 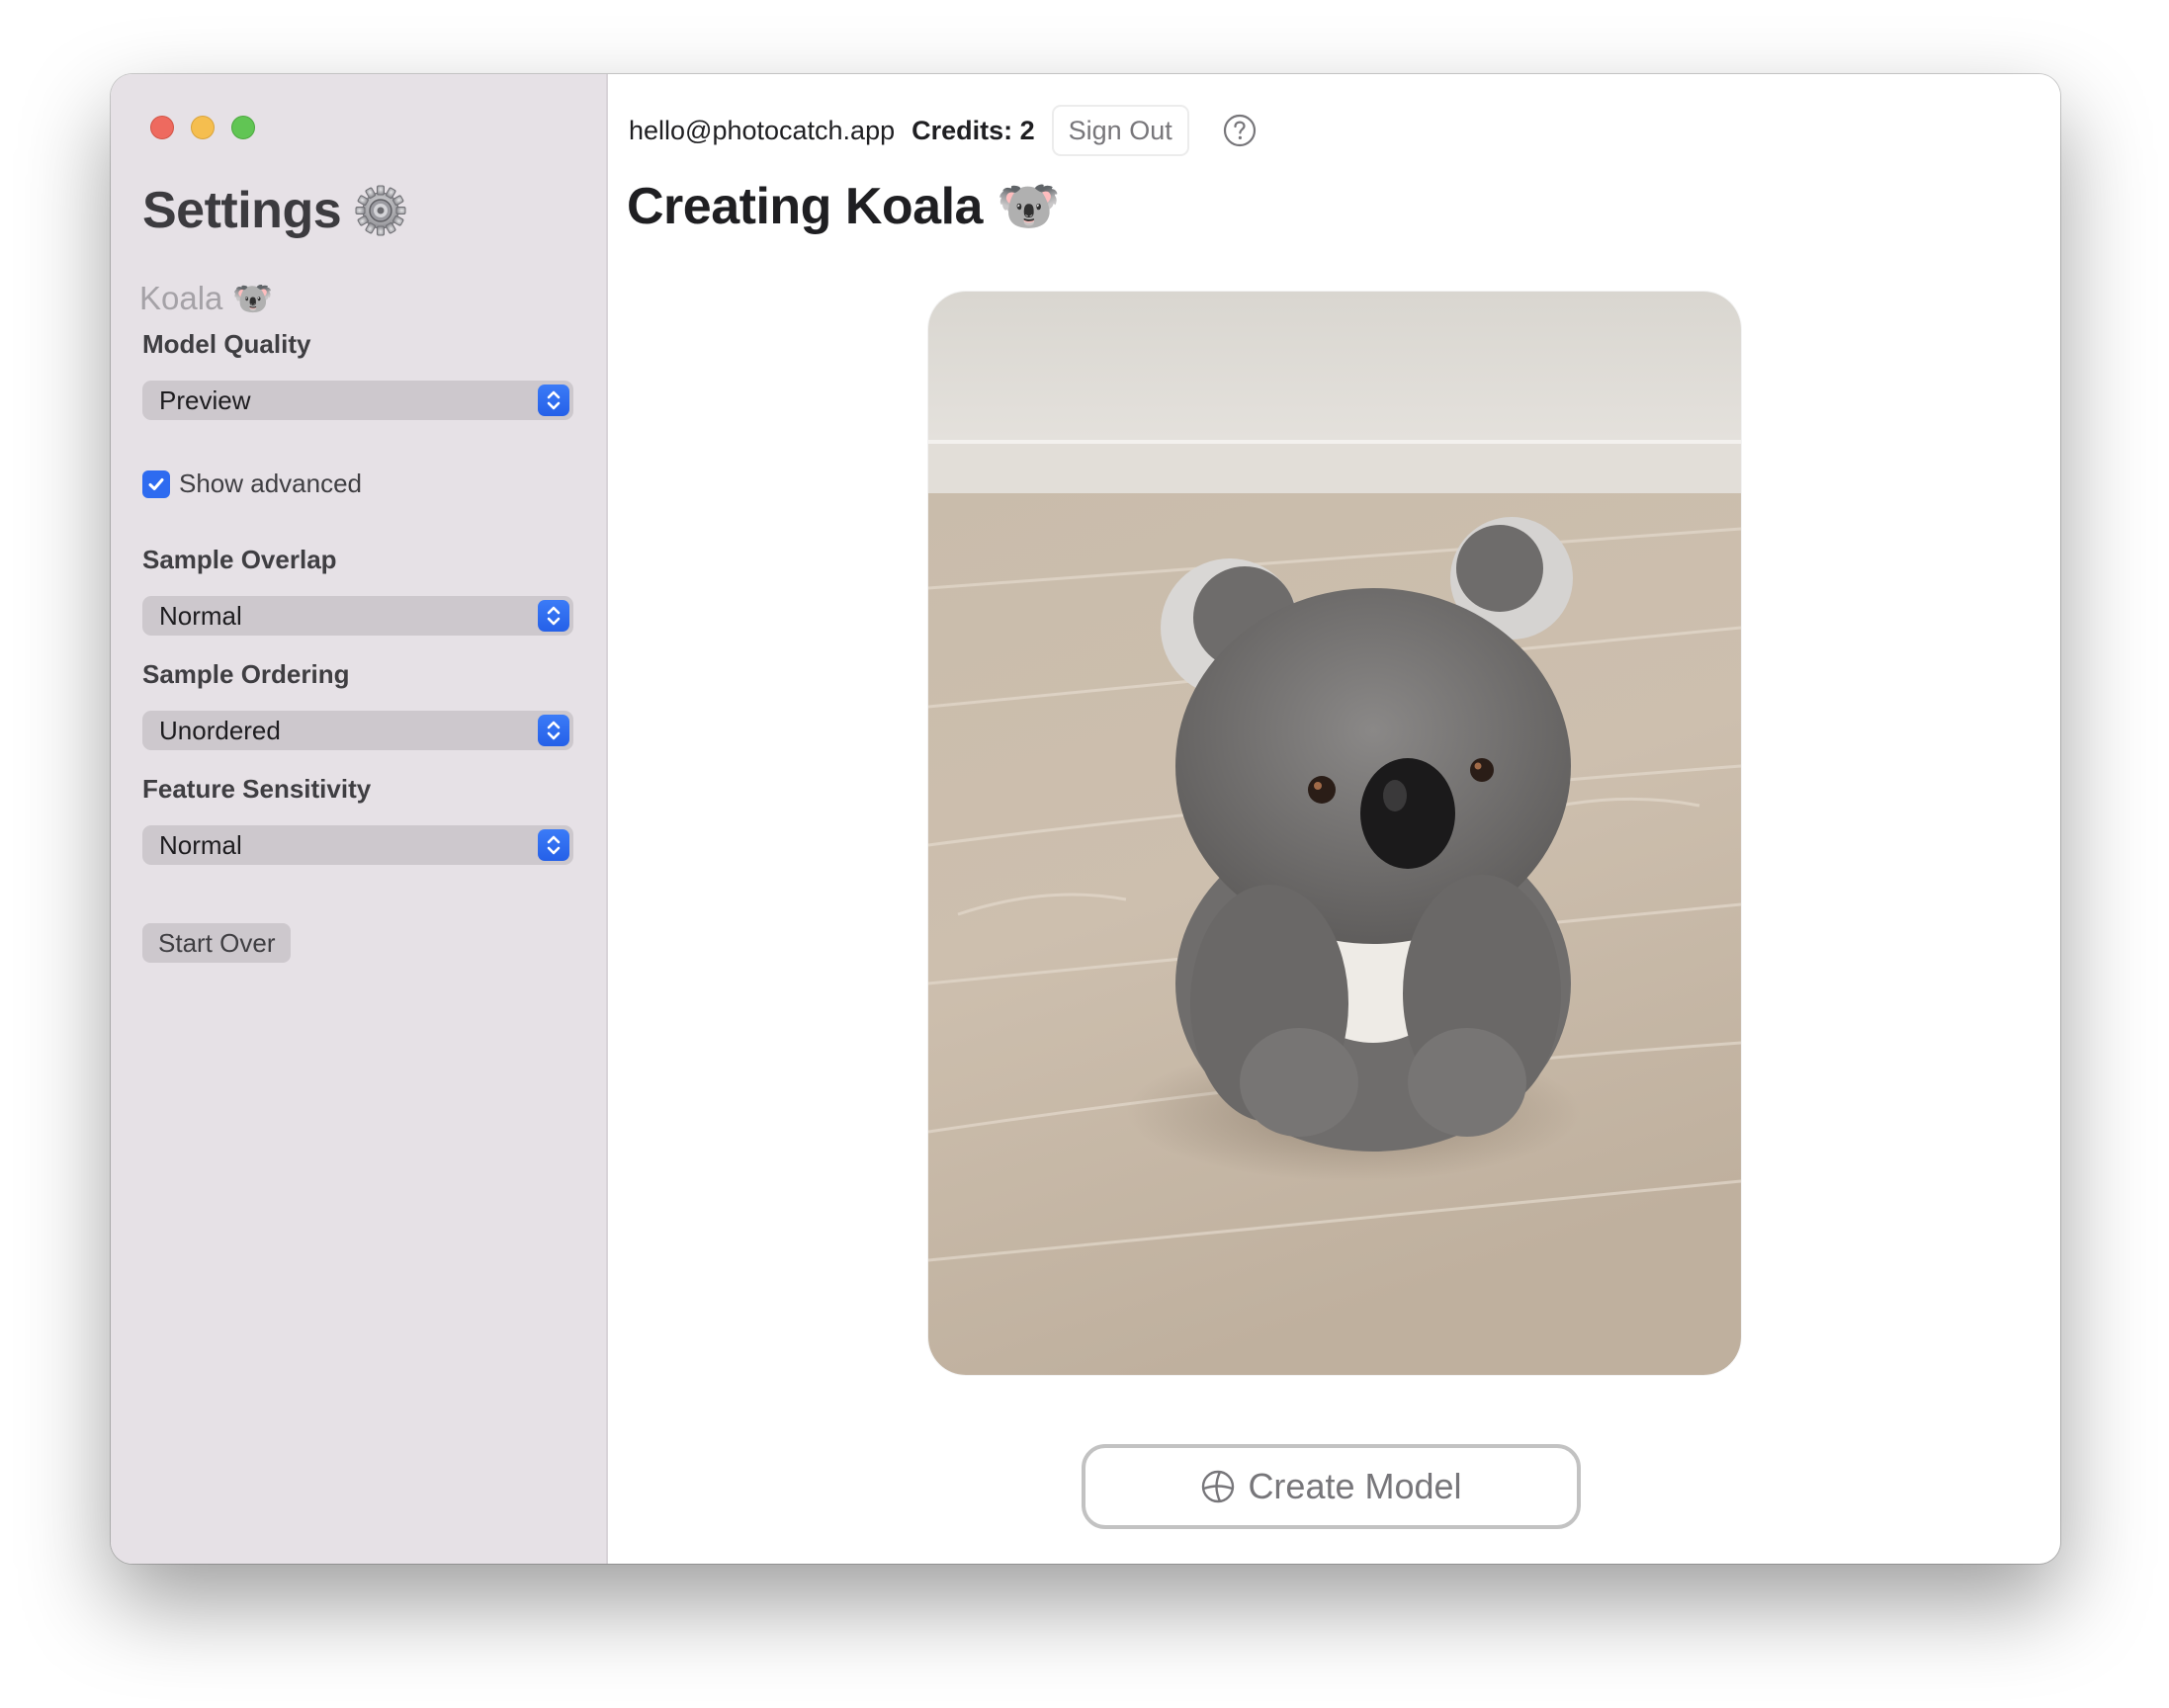 I want to click on checkmark-icon, so click(x=156, y=484).